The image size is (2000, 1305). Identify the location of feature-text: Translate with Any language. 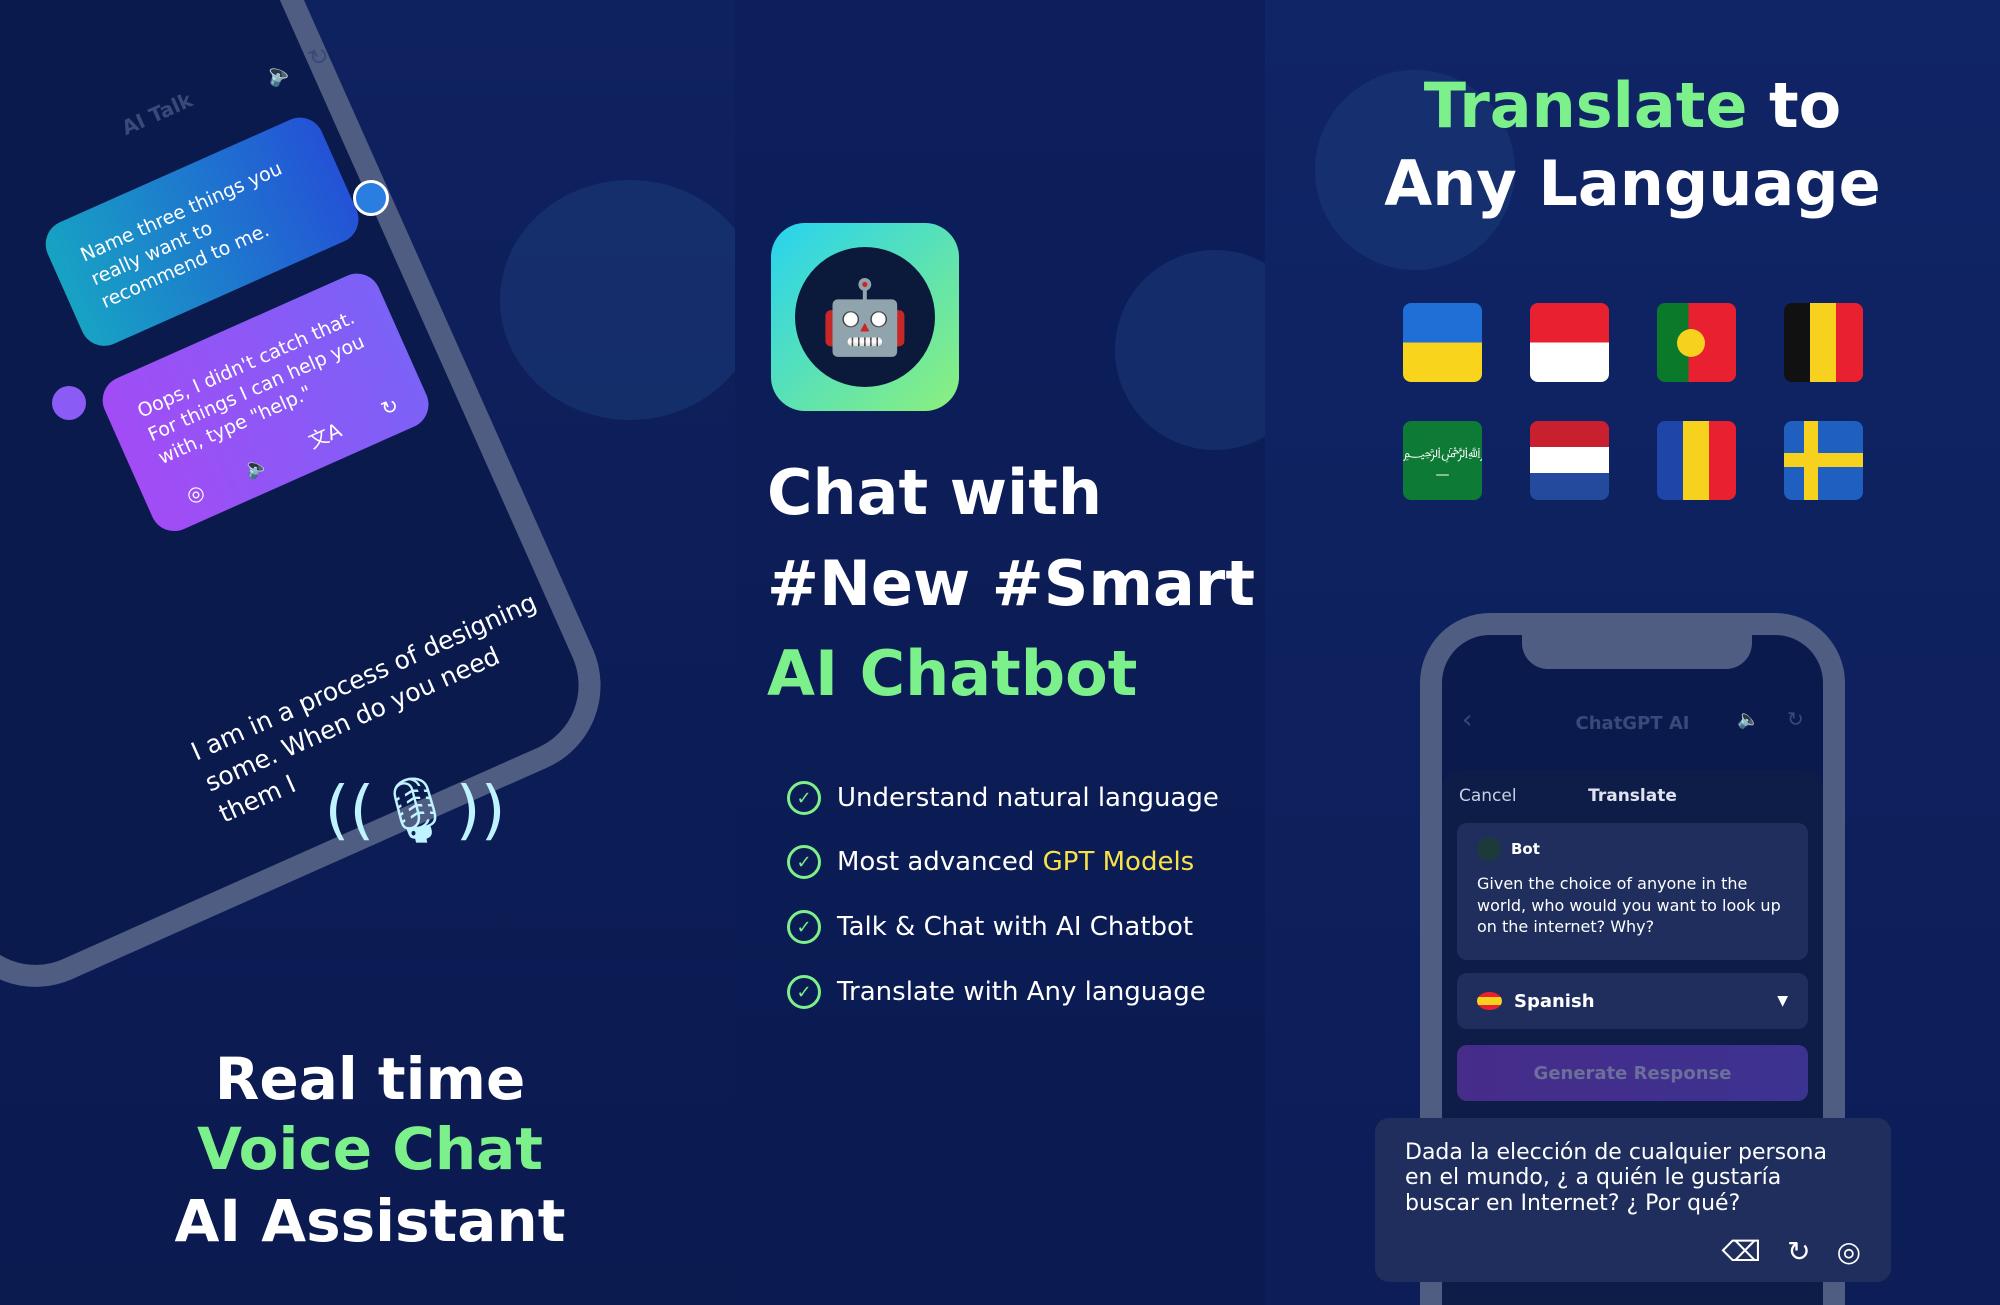
(1021, 992).